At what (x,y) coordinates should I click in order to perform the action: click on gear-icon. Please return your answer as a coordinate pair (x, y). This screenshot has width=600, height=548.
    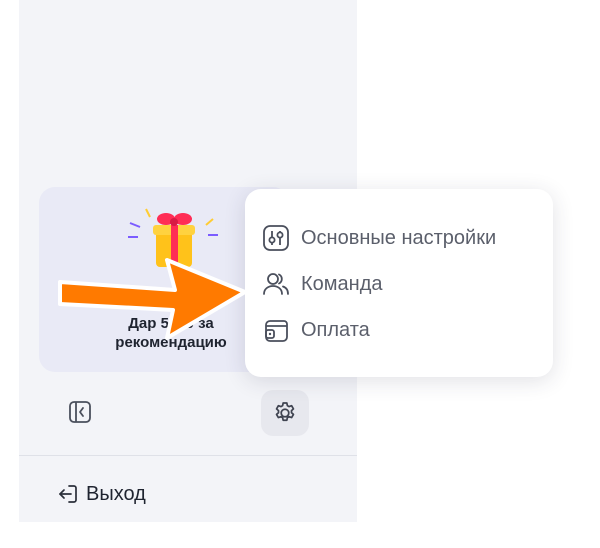
    Looking at the image, I should click on (285, 412).